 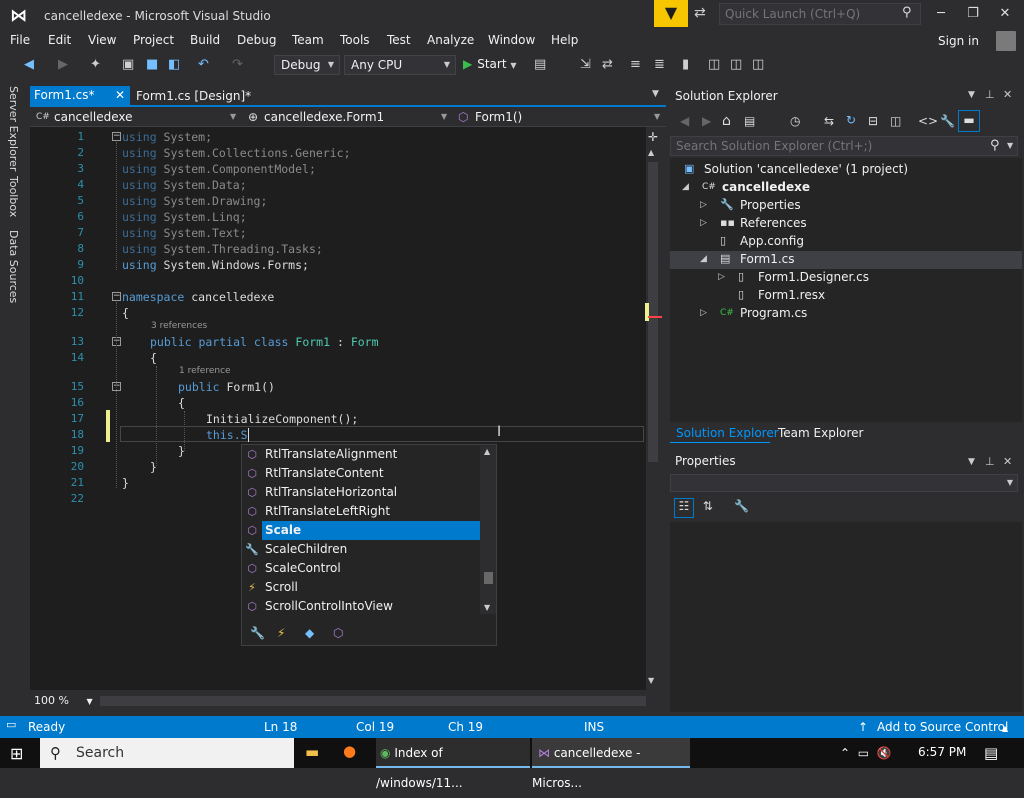 What do you see at coordinates (490, 64) in the screenshot?
I see `start-button: ▶ Start ▼` at bounding box center [490, 64].